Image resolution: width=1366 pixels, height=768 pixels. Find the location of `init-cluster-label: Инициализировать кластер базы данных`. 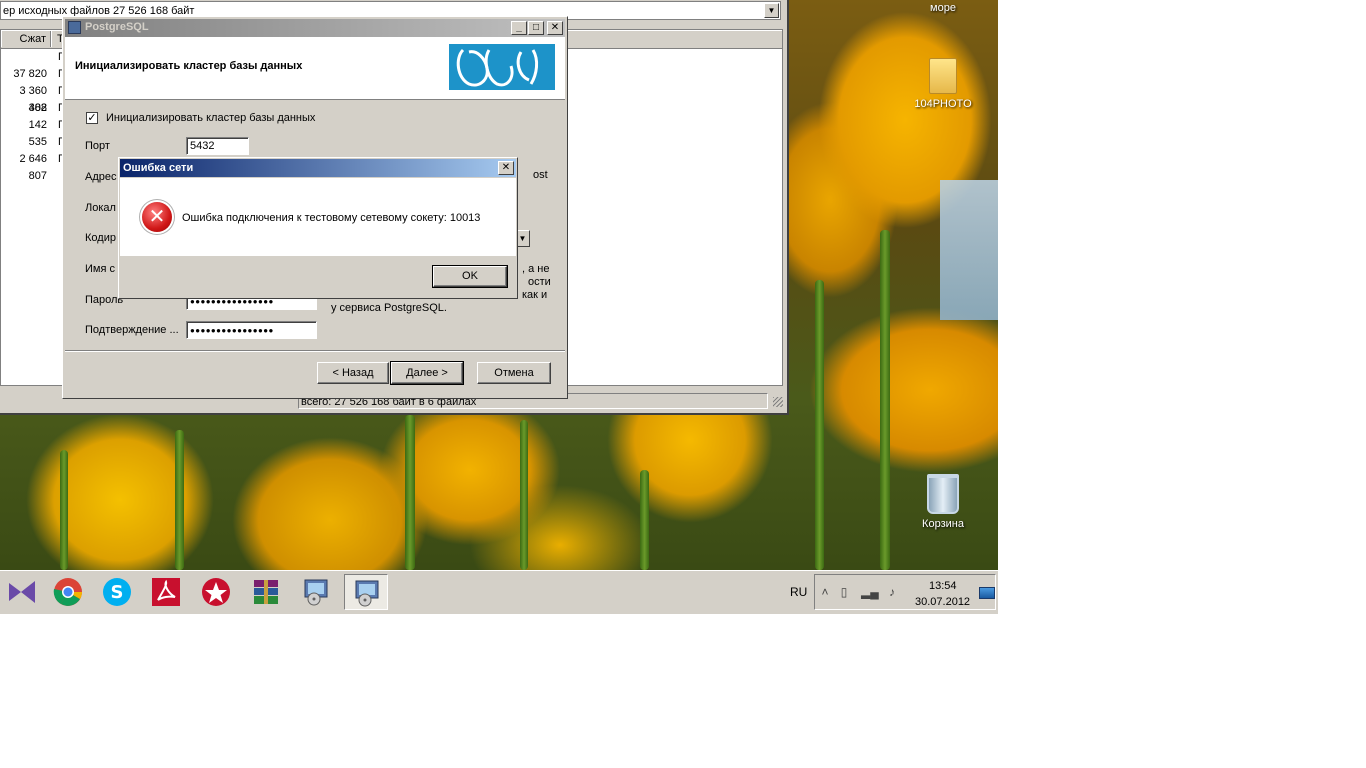

init-cluster-label: Инициализировать кластер базы данных is located at coordinates (211, 118).